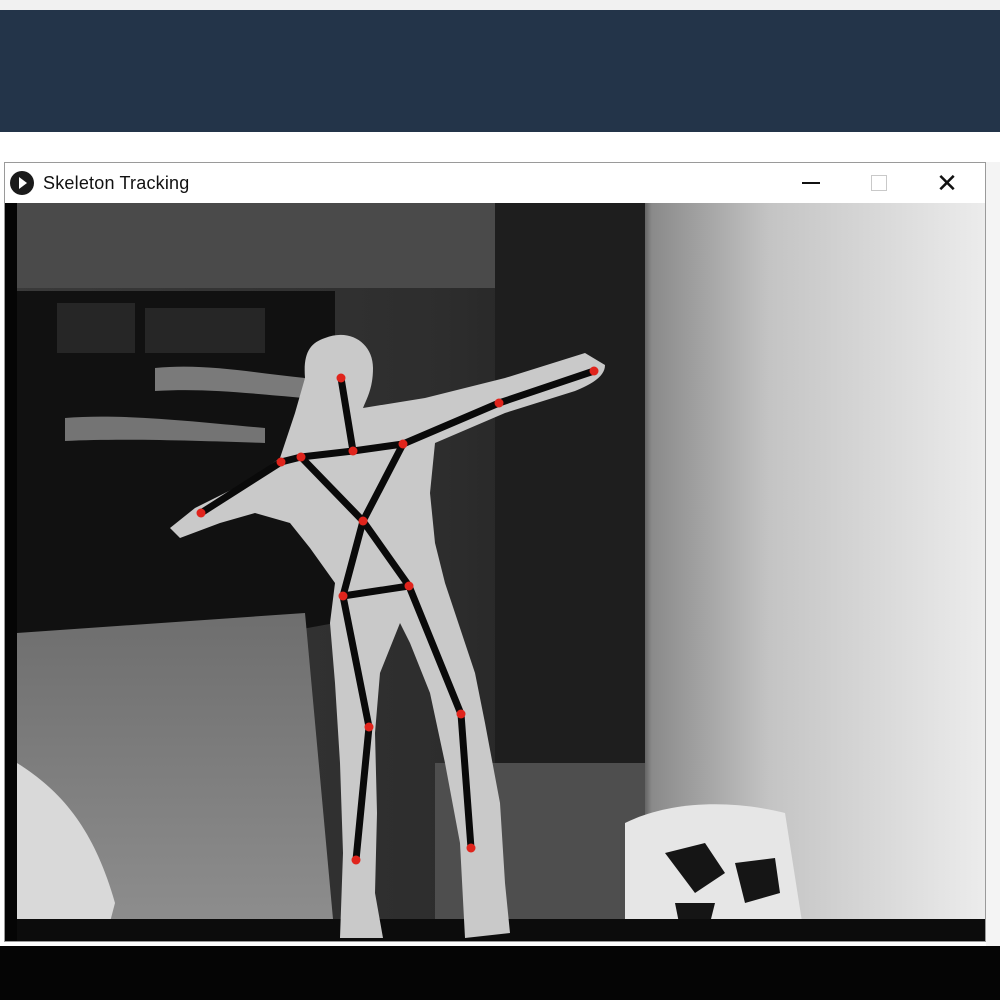 The width and height of the screenshot is (1000, 1000). What do you see at coordinates (369, 727) in the screenshot?
I see `joint-knee-left` at bounding box center [369, 727].